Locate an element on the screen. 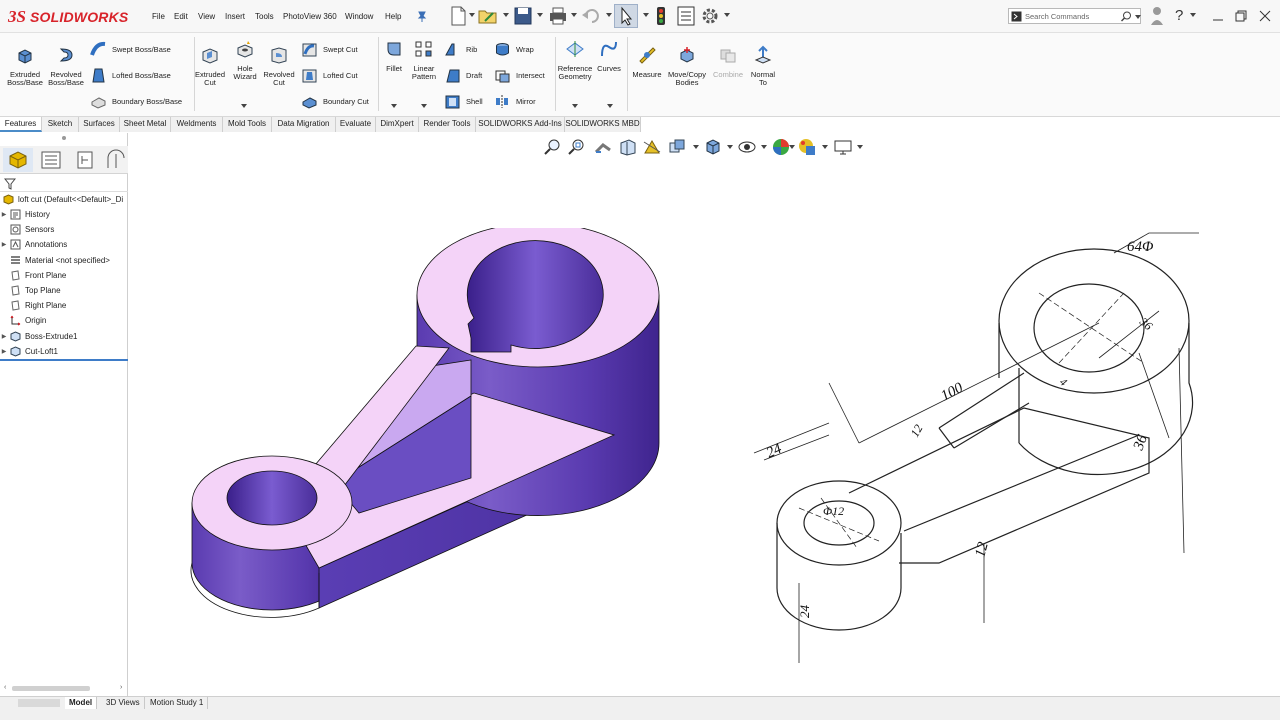  extruded-boss-button: Extruded Boss/Base is located at coordinates (25, 66).